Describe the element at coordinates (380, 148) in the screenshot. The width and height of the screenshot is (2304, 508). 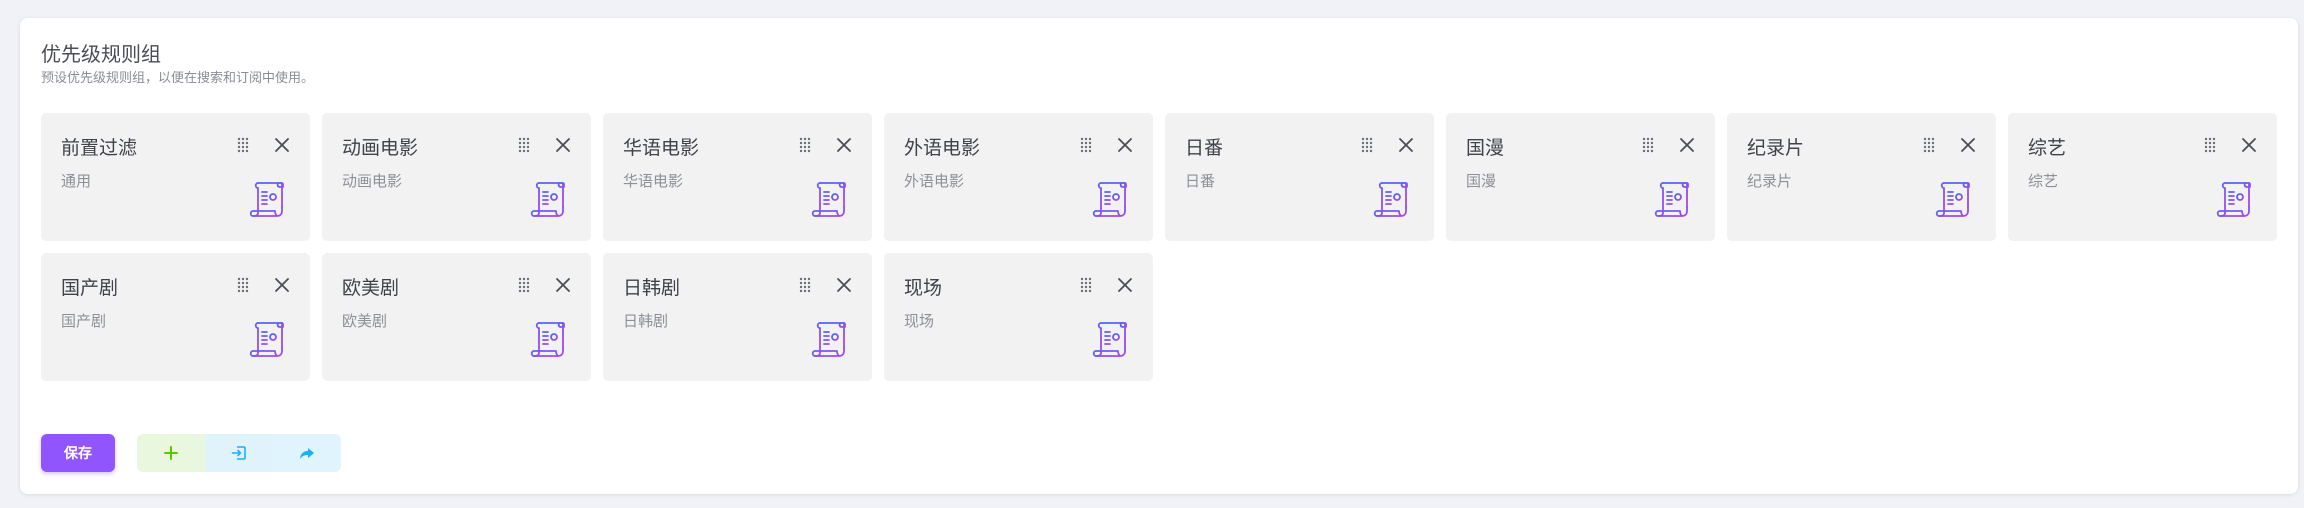
I see `rule-group-name: 动画电影` at that location.